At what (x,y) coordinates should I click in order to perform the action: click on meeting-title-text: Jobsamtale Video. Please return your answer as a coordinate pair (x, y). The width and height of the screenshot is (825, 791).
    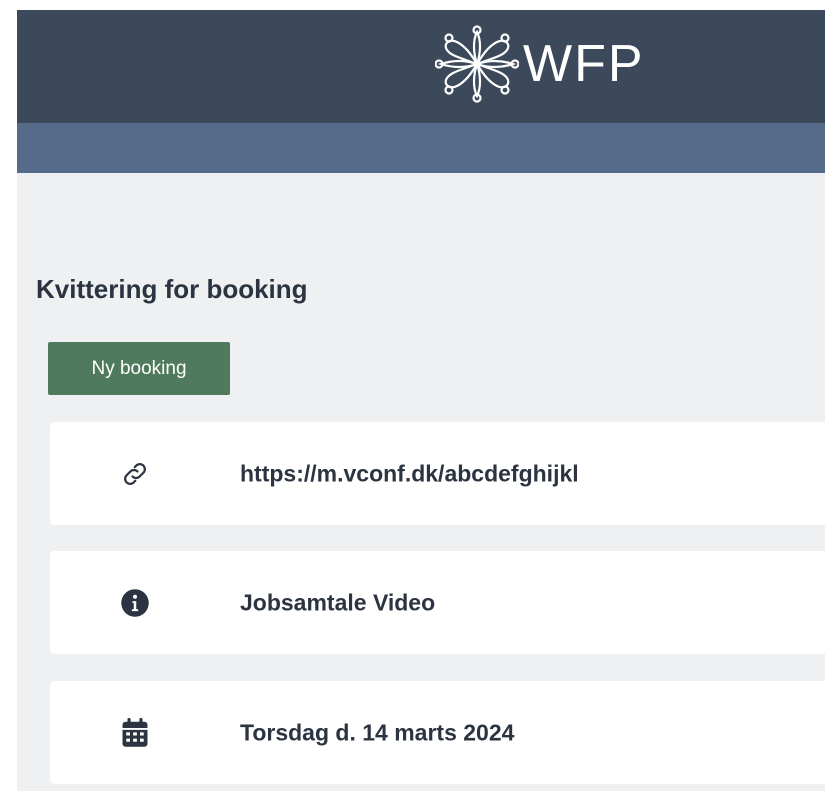
    Looking at the image, I should click on (338, 602).